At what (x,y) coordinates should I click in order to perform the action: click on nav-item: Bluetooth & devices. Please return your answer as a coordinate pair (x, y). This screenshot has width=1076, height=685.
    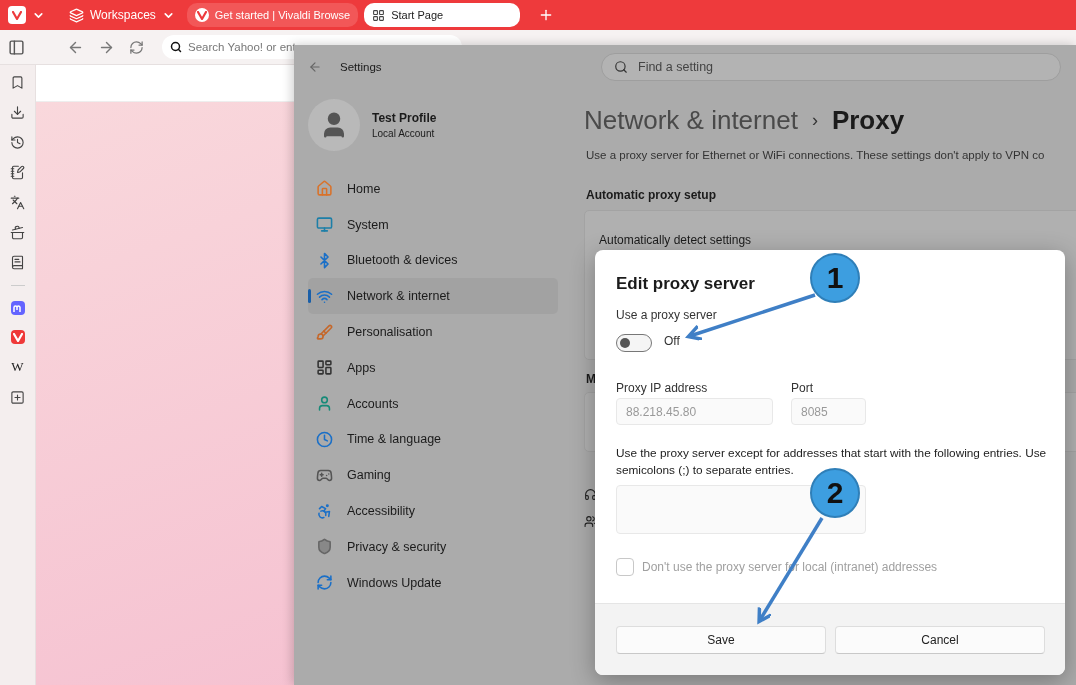
    Looking at the image, I should click on (433, 260).